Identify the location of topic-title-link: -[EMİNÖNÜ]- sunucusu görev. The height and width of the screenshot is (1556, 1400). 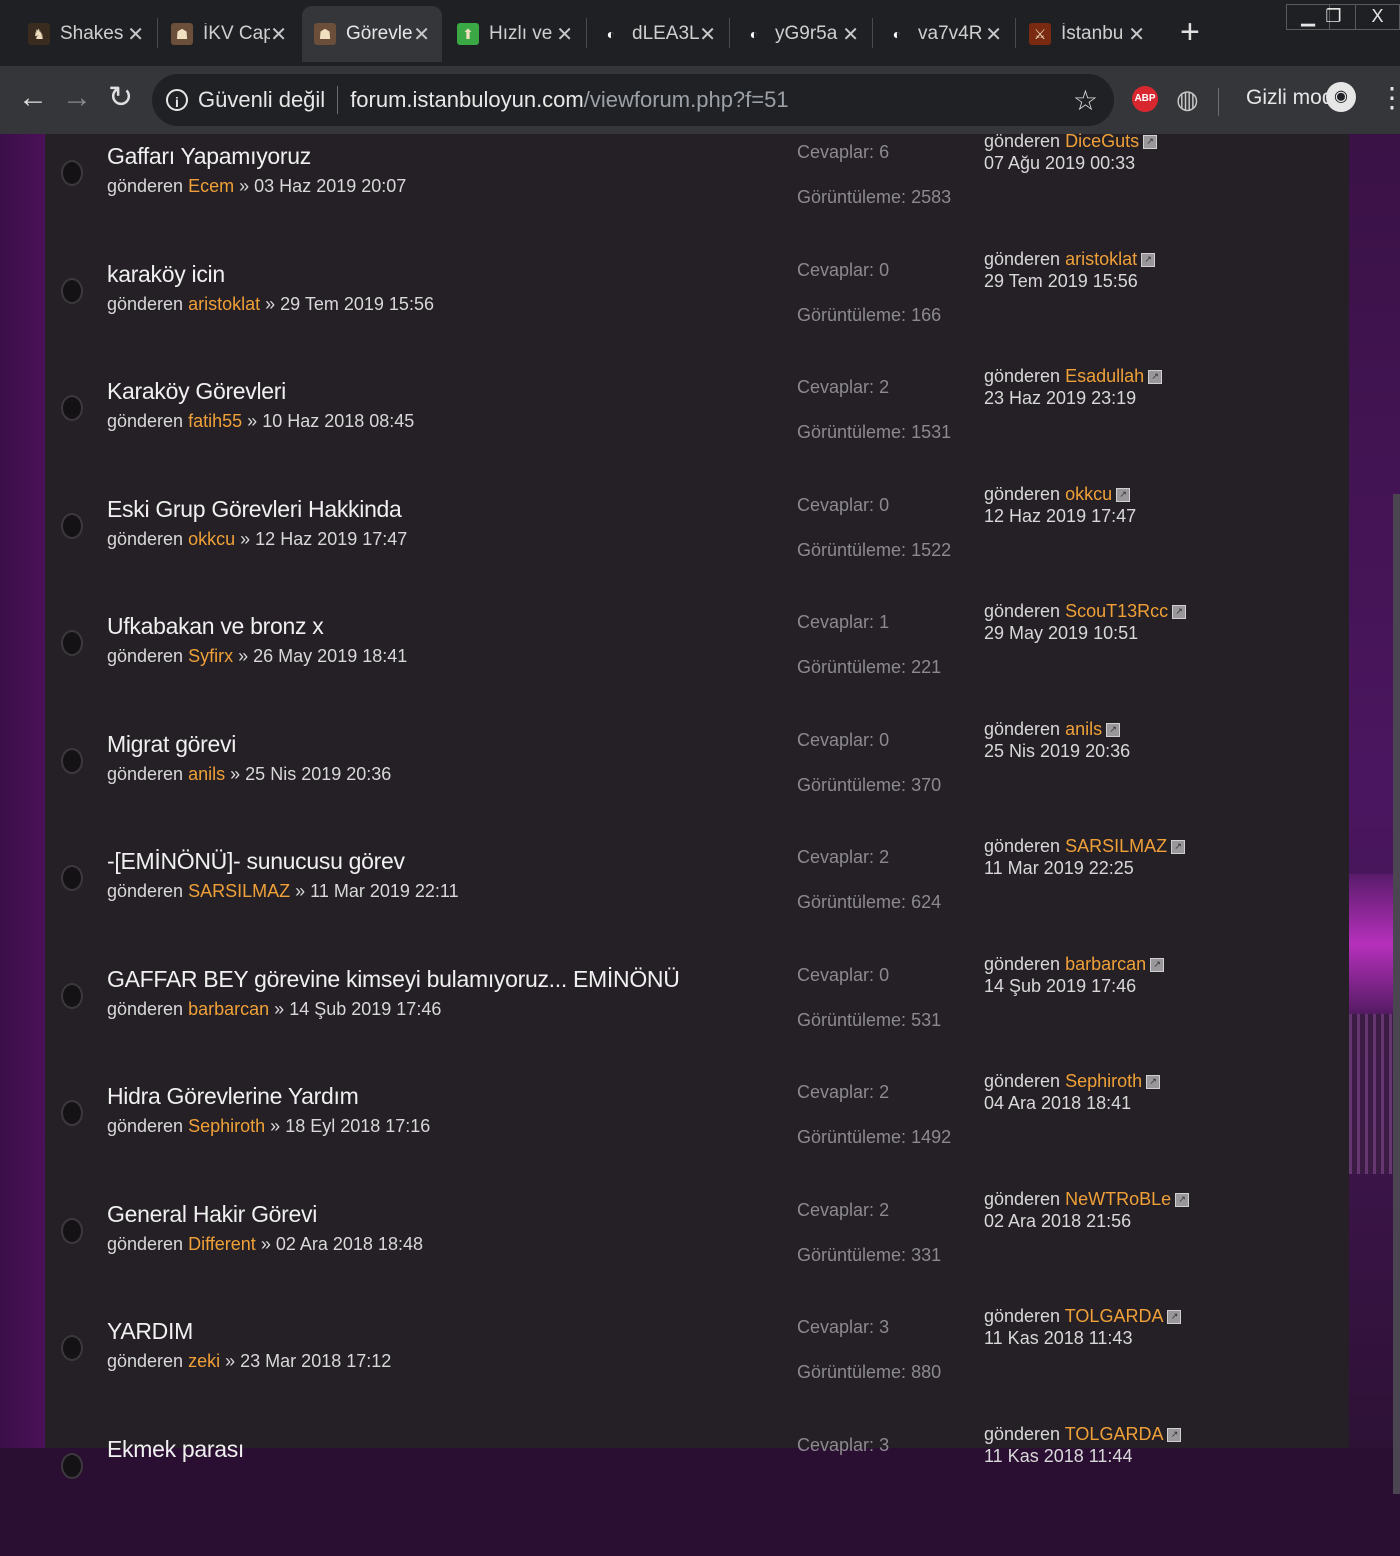
(256, 861).